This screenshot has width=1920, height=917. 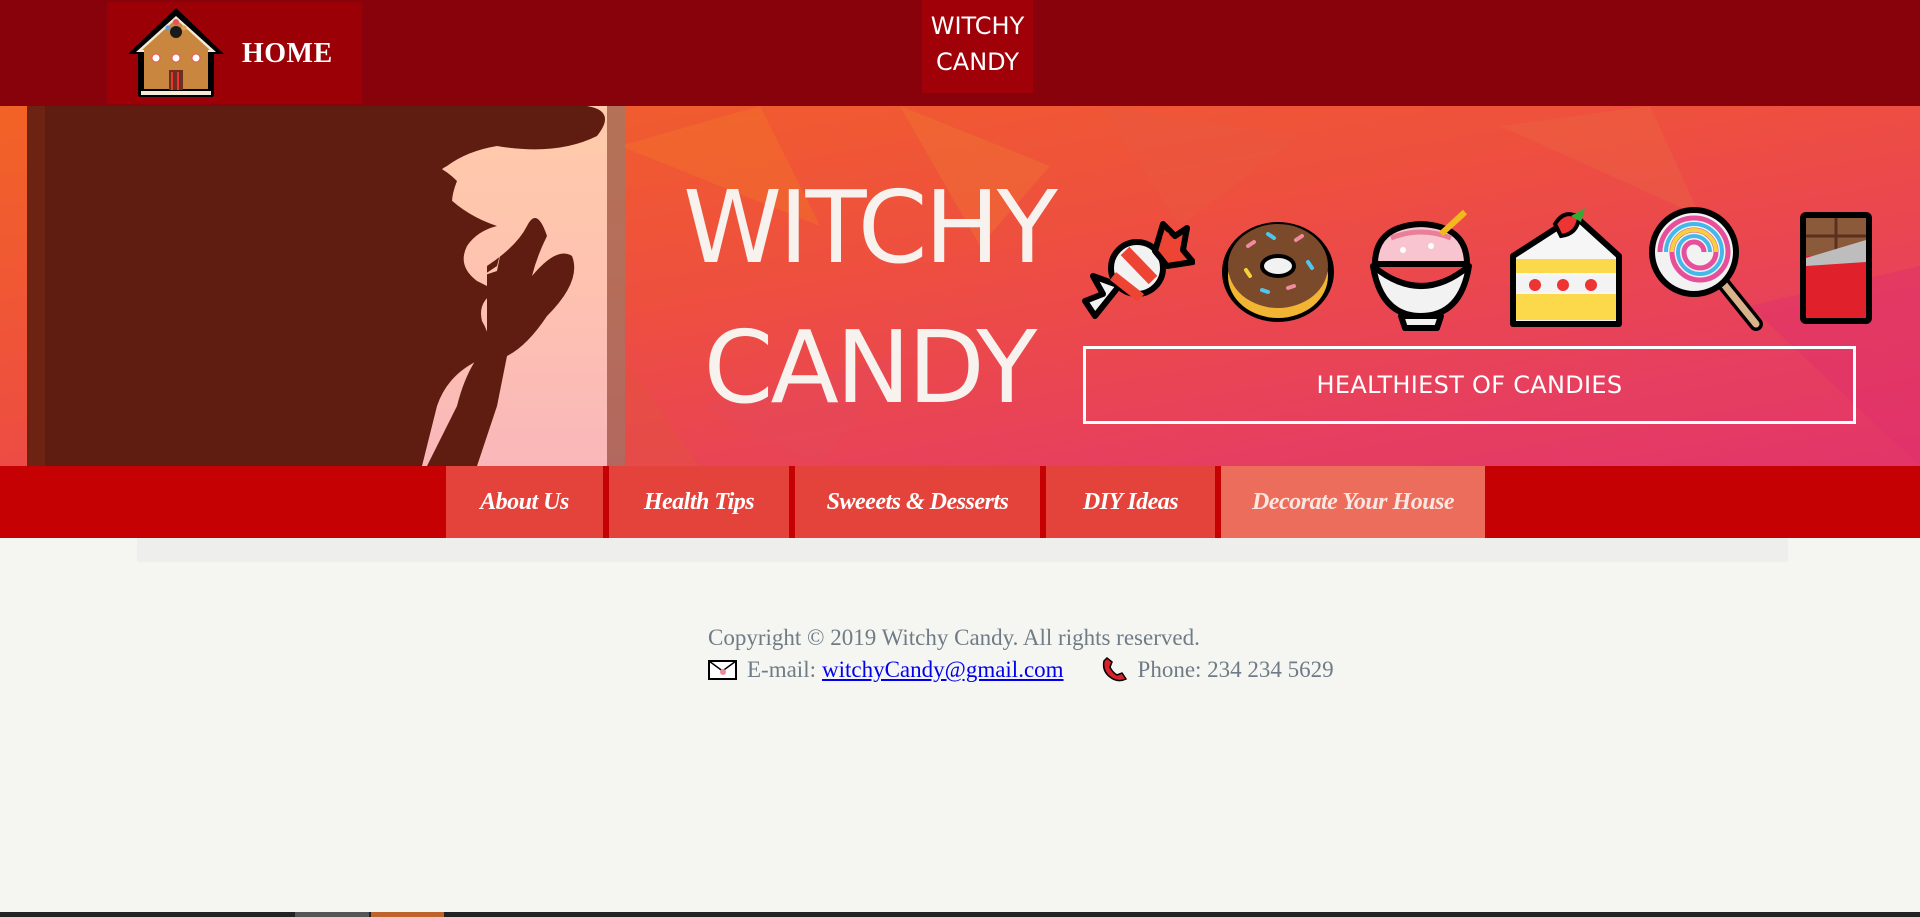 What do you see at coordinates (1473, 268) in the screenshot?
I see `candy-icon-row` at bounding box center [1473, 268].